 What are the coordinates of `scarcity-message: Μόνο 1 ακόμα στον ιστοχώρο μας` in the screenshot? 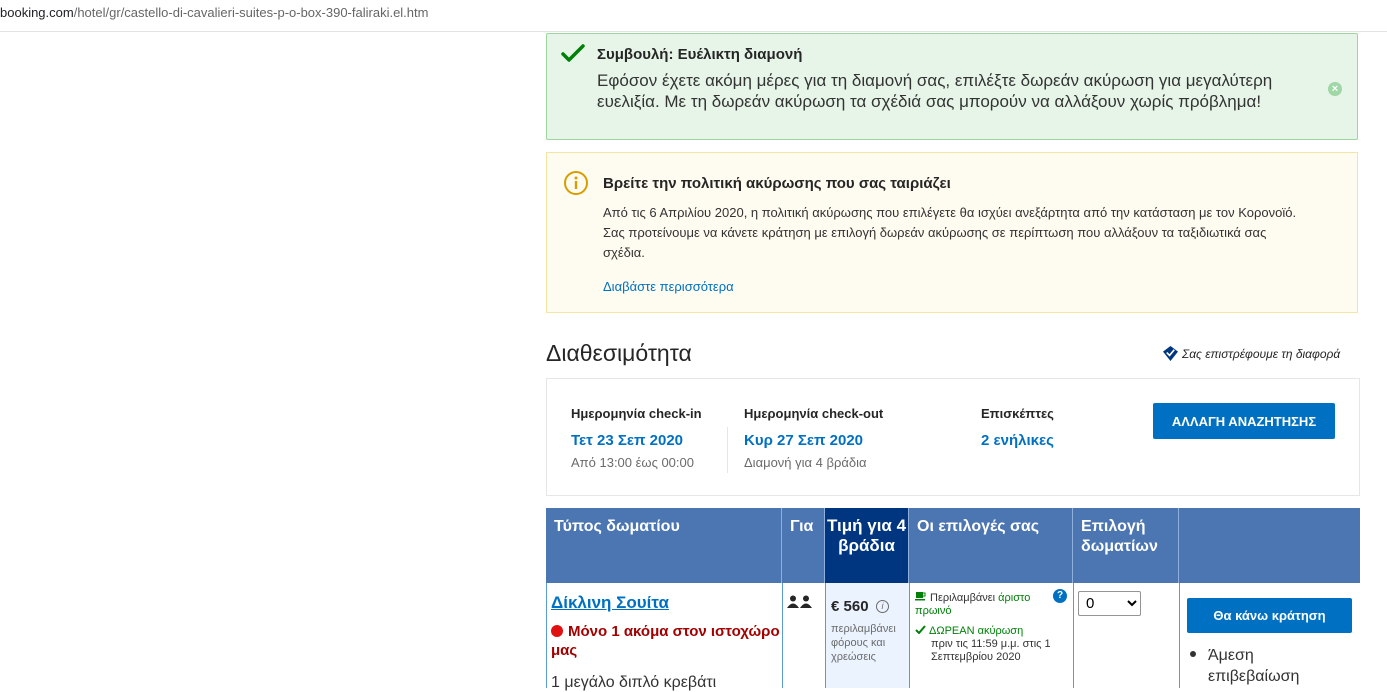 It's located at (665, 641).